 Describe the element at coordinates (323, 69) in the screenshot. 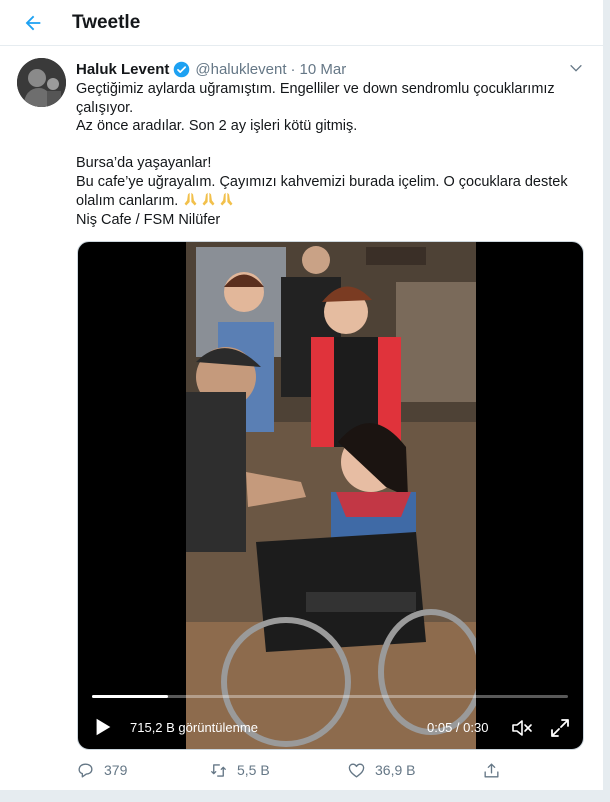

I see `tweet-date: 10 Mar` at that location.